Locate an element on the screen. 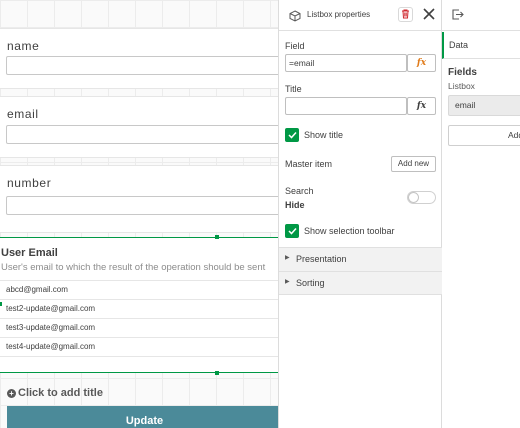 The image size is (520, 428). search-state-label: Hide is located at coordinates (295, 205).